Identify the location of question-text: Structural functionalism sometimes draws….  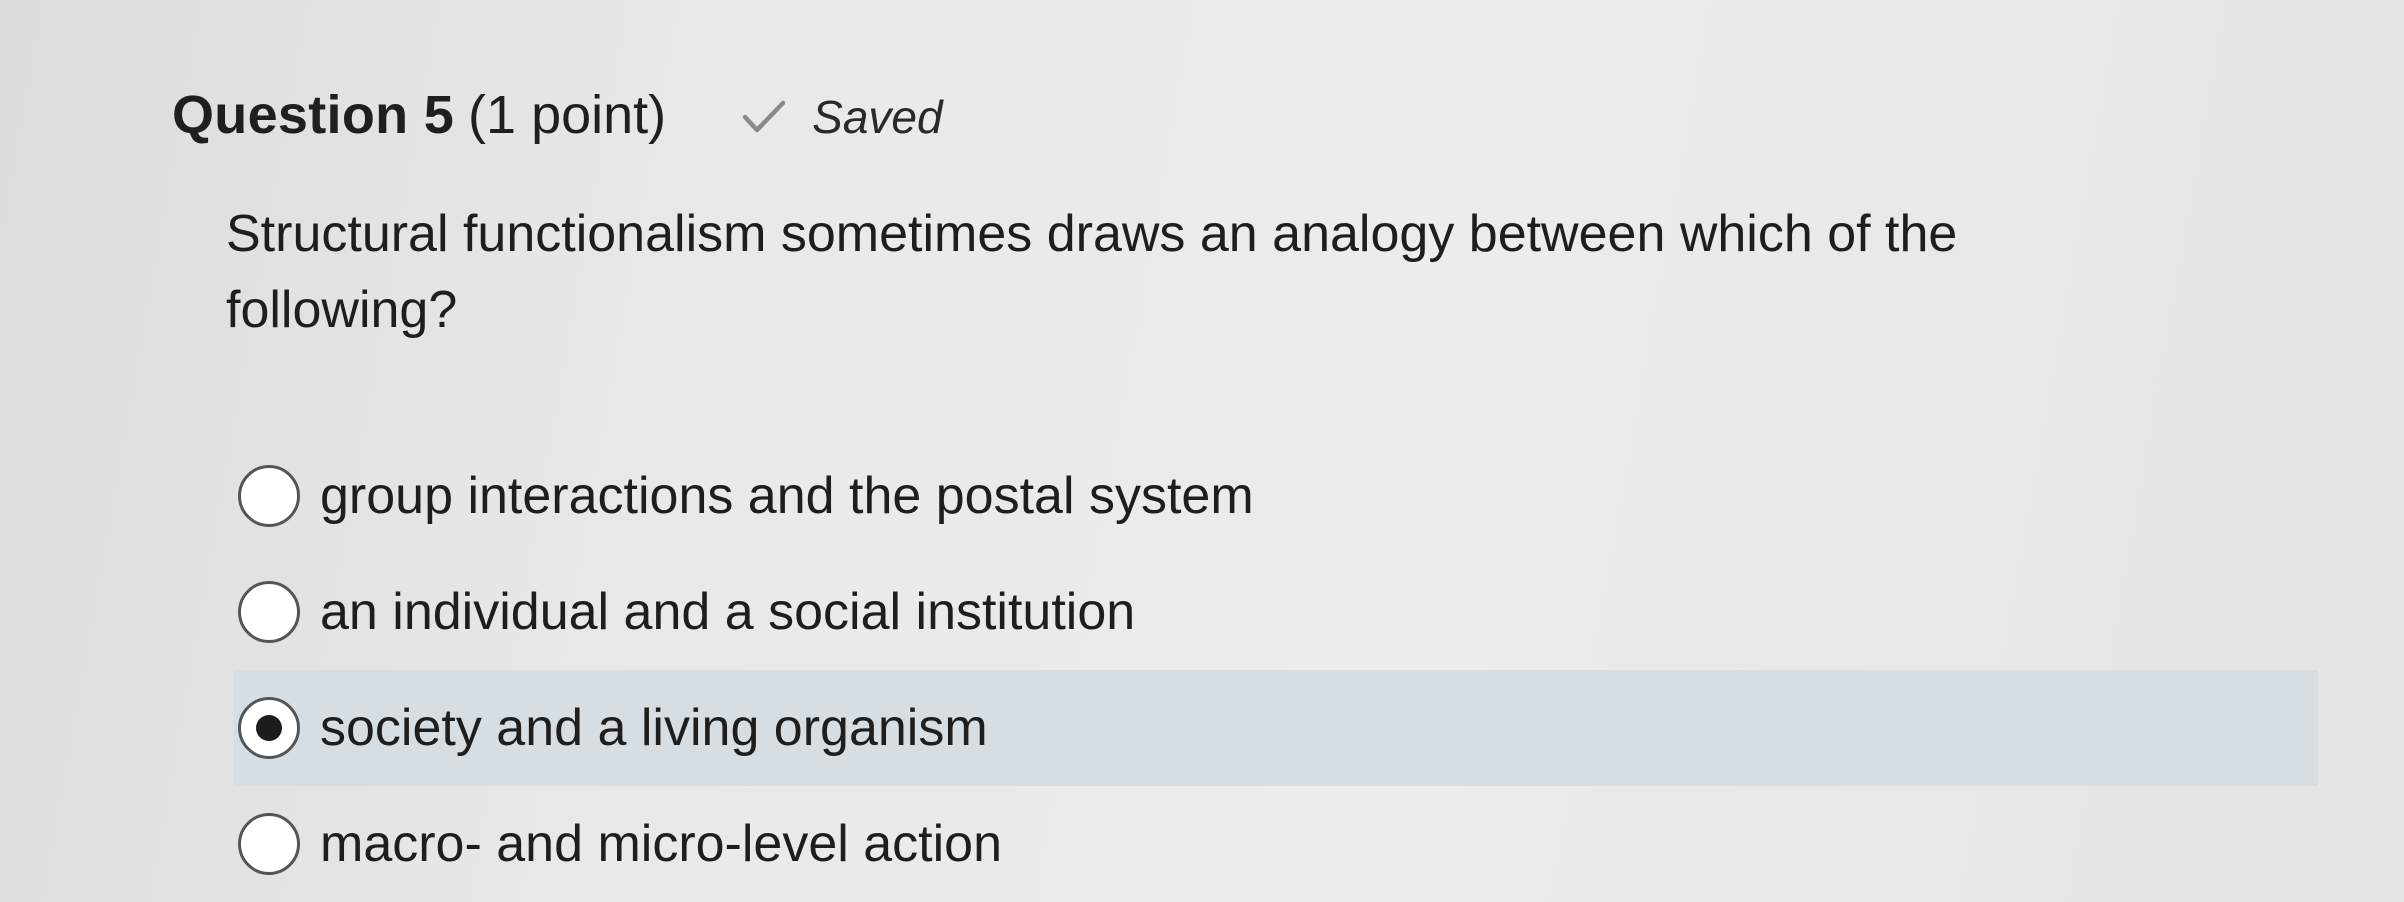
(1092, 272).